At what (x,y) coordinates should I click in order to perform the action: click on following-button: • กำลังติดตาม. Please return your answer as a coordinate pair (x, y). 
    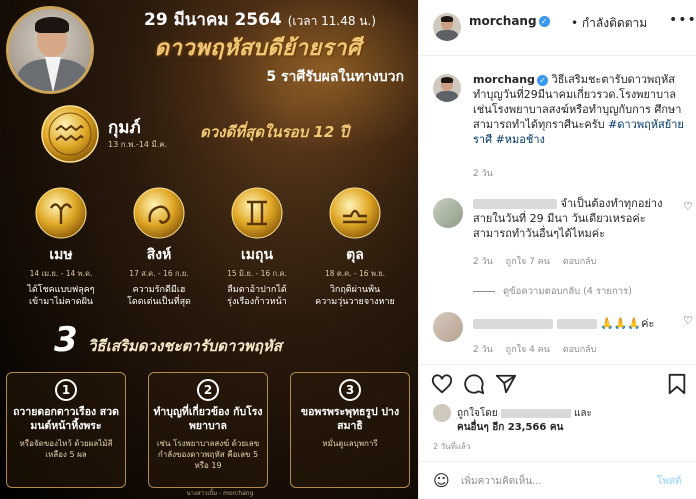
    Looking at the image, I should click on (609, 23).